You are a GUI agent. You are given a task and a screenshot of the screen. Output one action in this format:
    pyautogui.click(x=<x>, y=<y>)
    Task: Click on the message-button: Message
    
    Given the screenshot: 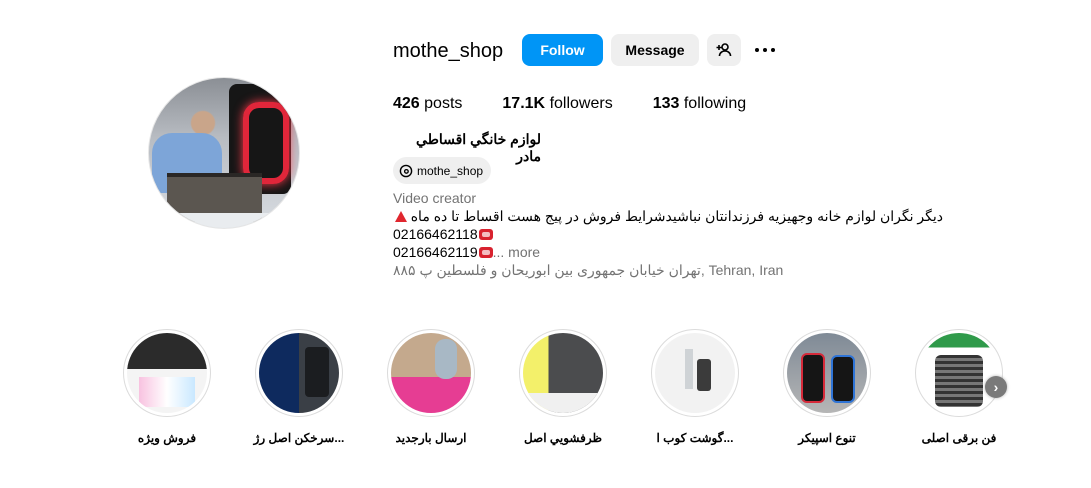 What is the action you would take?
    pyautogui.click(x=655, y=50)
    